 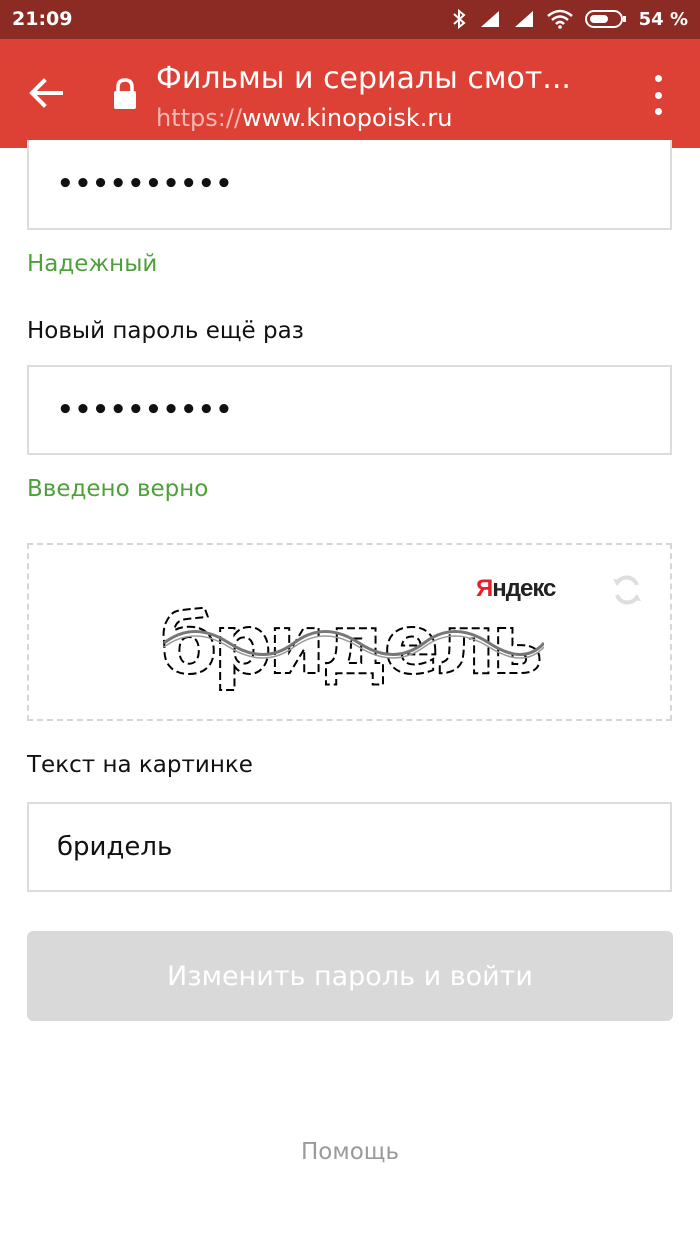 I want to click on back-button, so click(x=46, y=93).